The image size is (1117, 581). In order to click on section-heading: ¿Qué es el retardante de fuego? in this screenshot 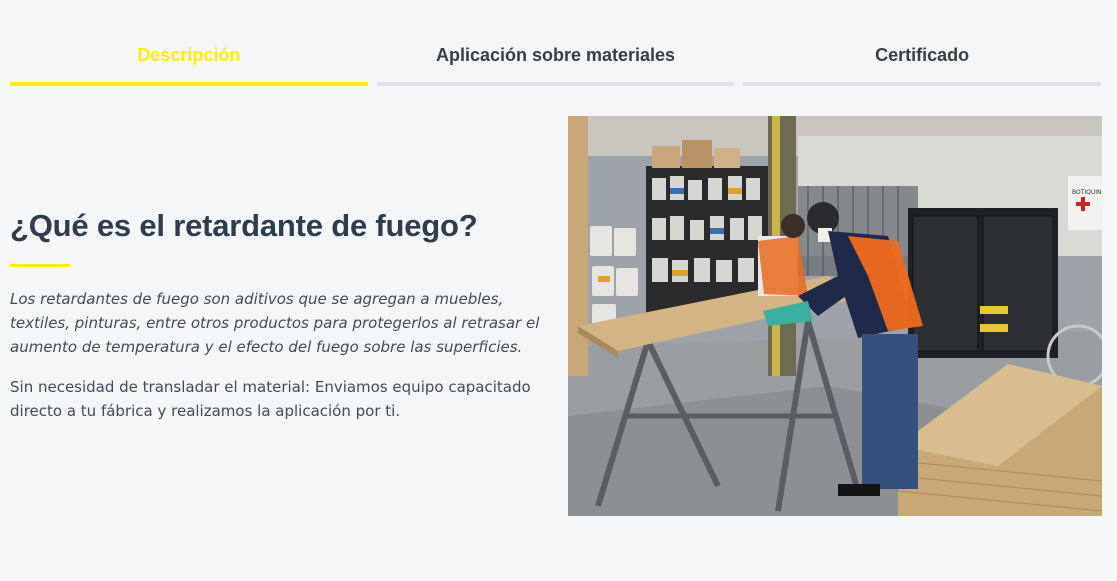, I will do `click(244, 225)`.